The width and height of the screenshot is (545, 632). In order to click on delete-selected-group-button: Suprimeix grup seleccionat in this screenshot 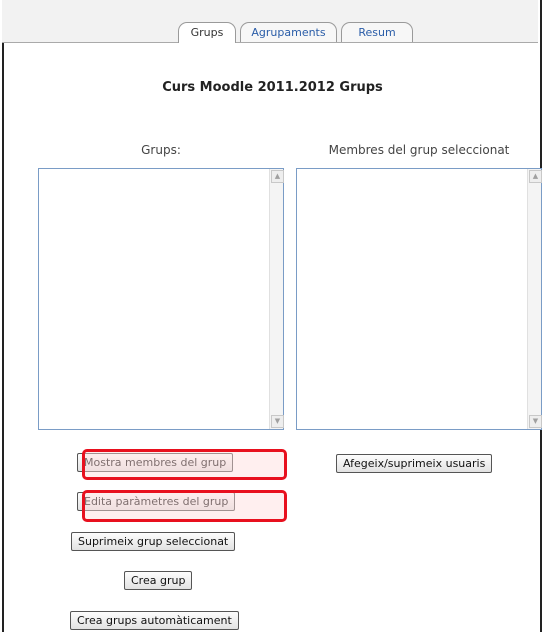, I will do `click(153, 541)`.